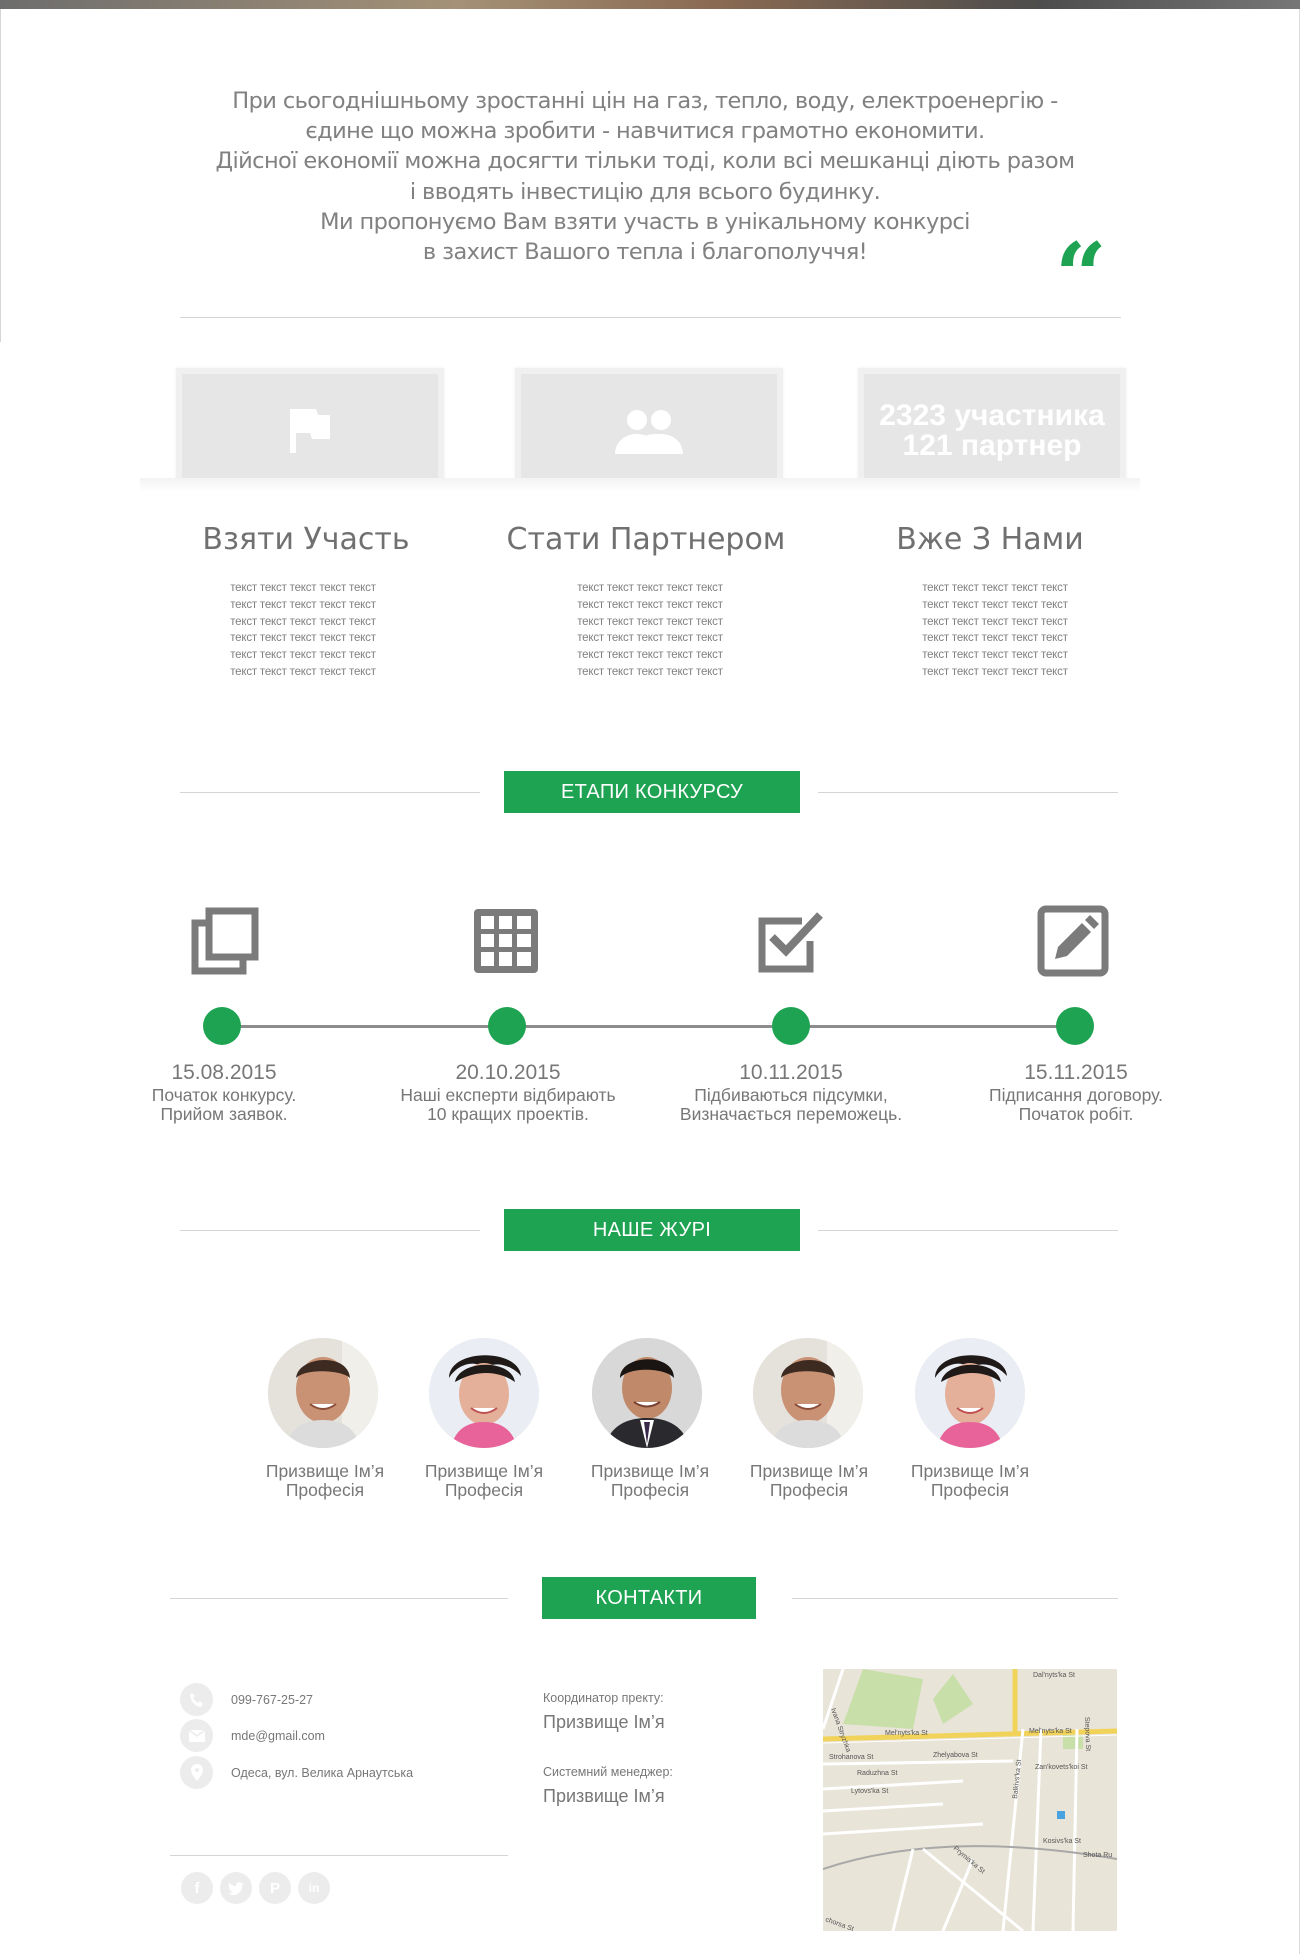 Image resolution: width=1300 pixels, height=1954 pixels. Describe the element at coordinates (1061, 1767) in the screenshot. I see `map-street-label: Zan'kovets'koi St` at that location.